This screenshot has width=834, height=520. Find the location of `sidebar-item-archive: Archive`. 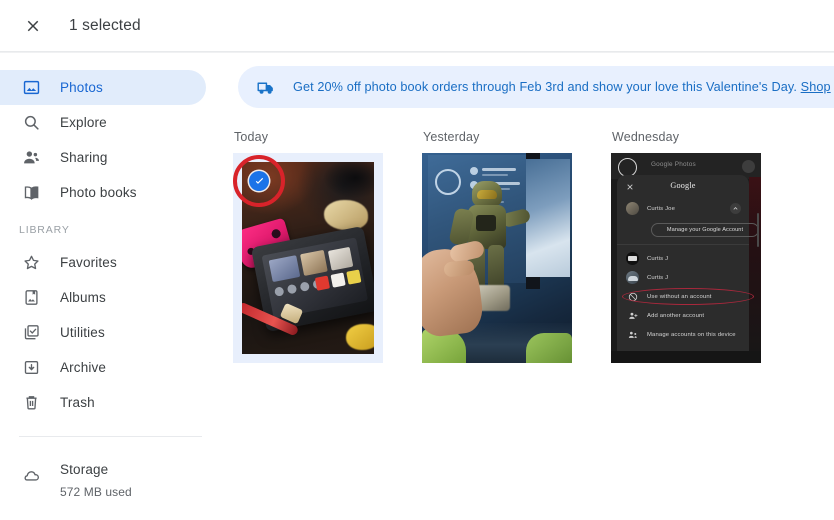

sidebar-item-archive: Archive is located at coordinates (103, 367).